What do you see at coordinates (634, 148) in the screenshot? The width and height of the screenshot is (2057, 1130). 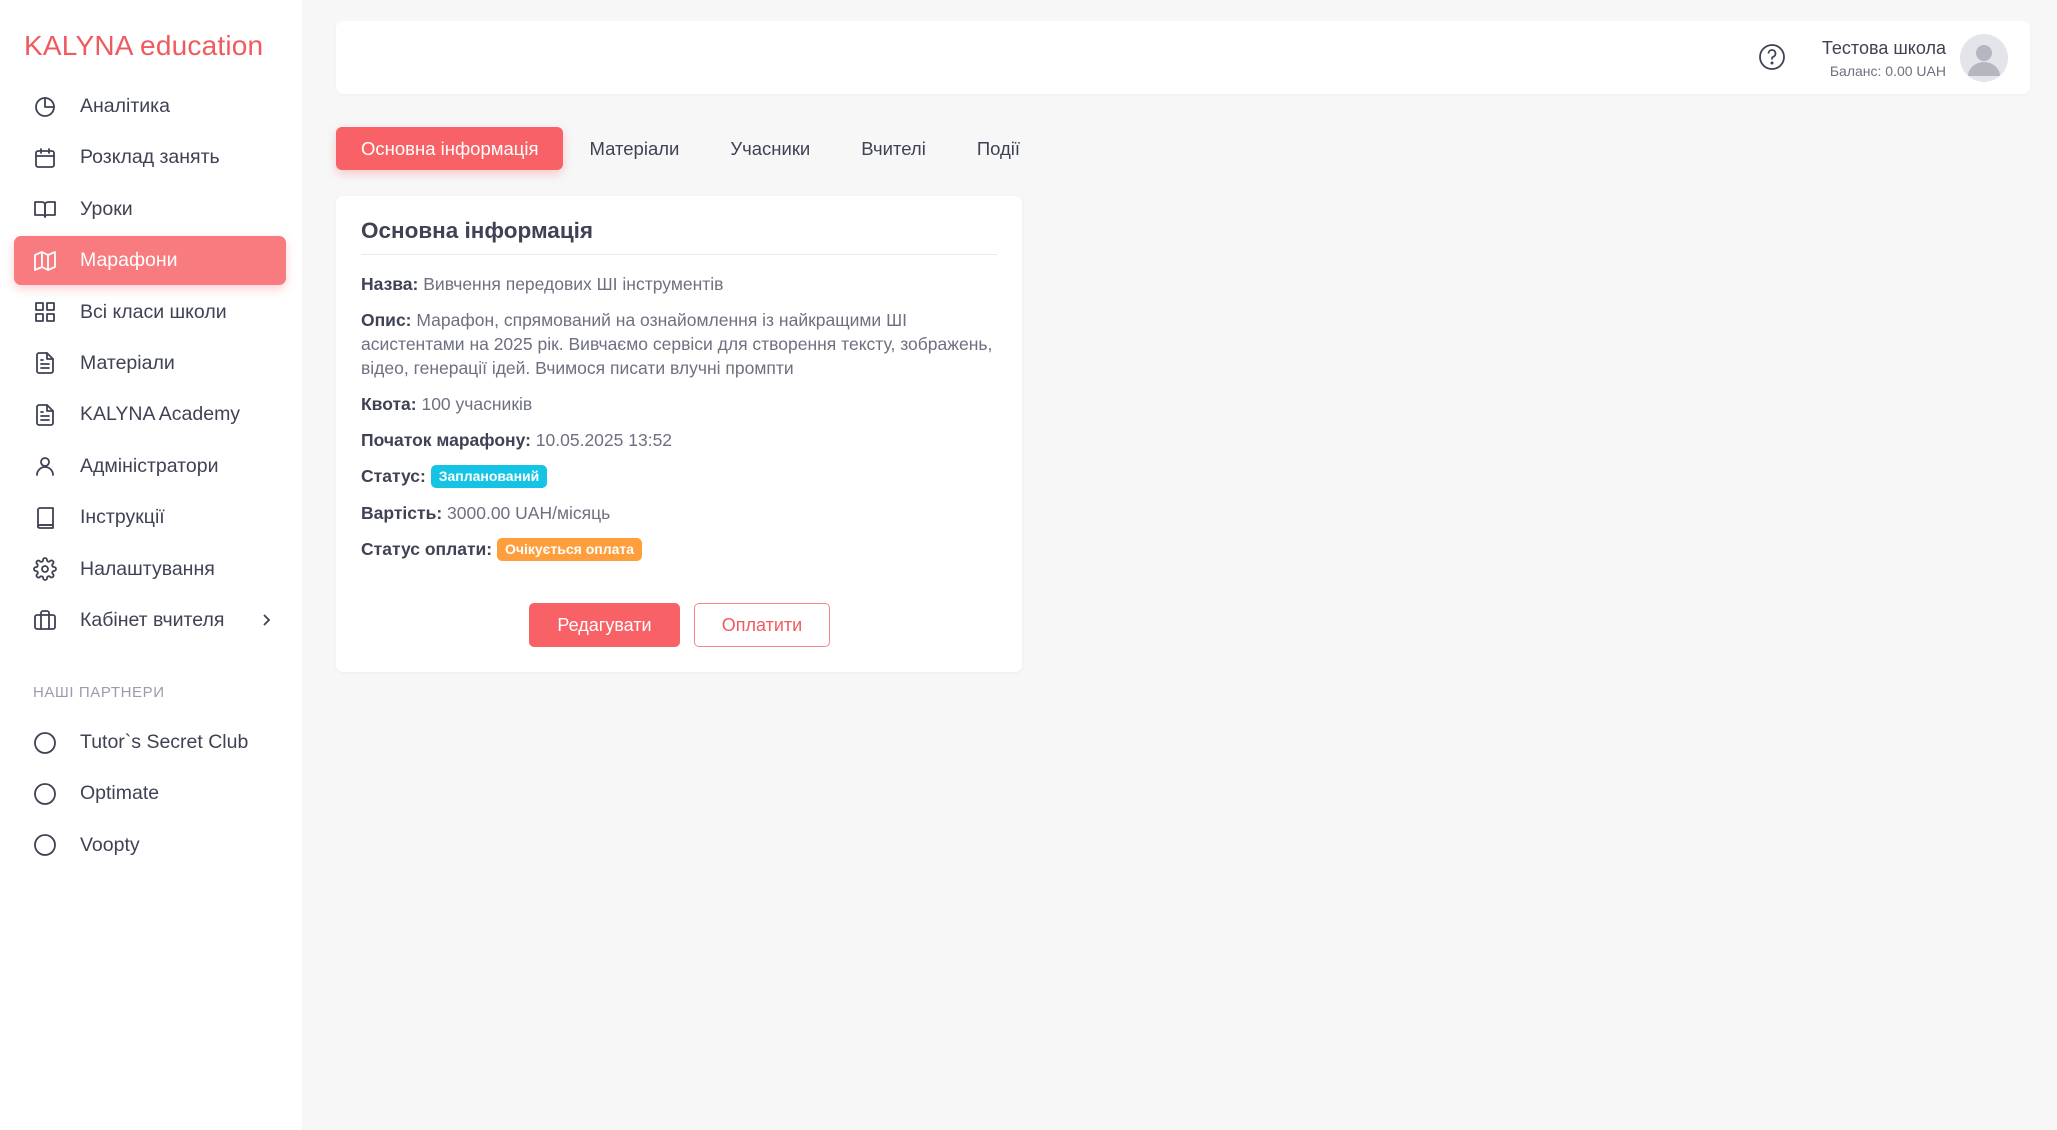 I see `tab-materials: Матеріали` at bounding box center [634, 148].